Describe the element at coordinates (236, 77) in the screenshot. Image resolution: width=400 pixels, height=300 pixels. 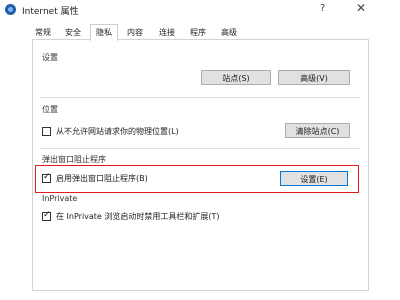
I see `sites-button: 站点(S)` at that location.